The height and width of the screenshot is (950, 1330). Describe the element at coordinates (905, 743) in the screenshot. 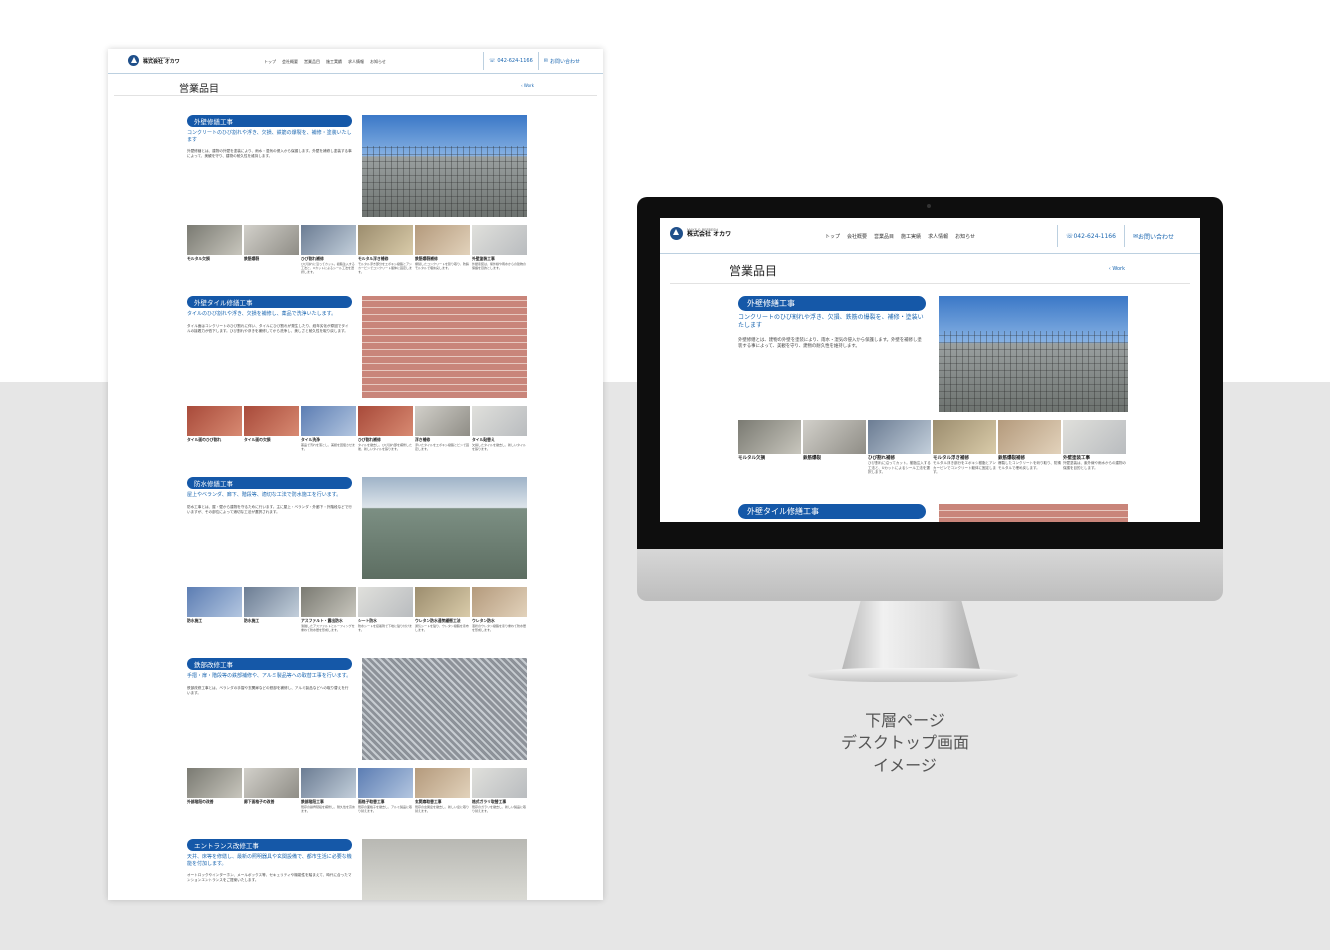

I see `mockup-caption: 下層ページ デスクトップ画面 イメージ` at that location.